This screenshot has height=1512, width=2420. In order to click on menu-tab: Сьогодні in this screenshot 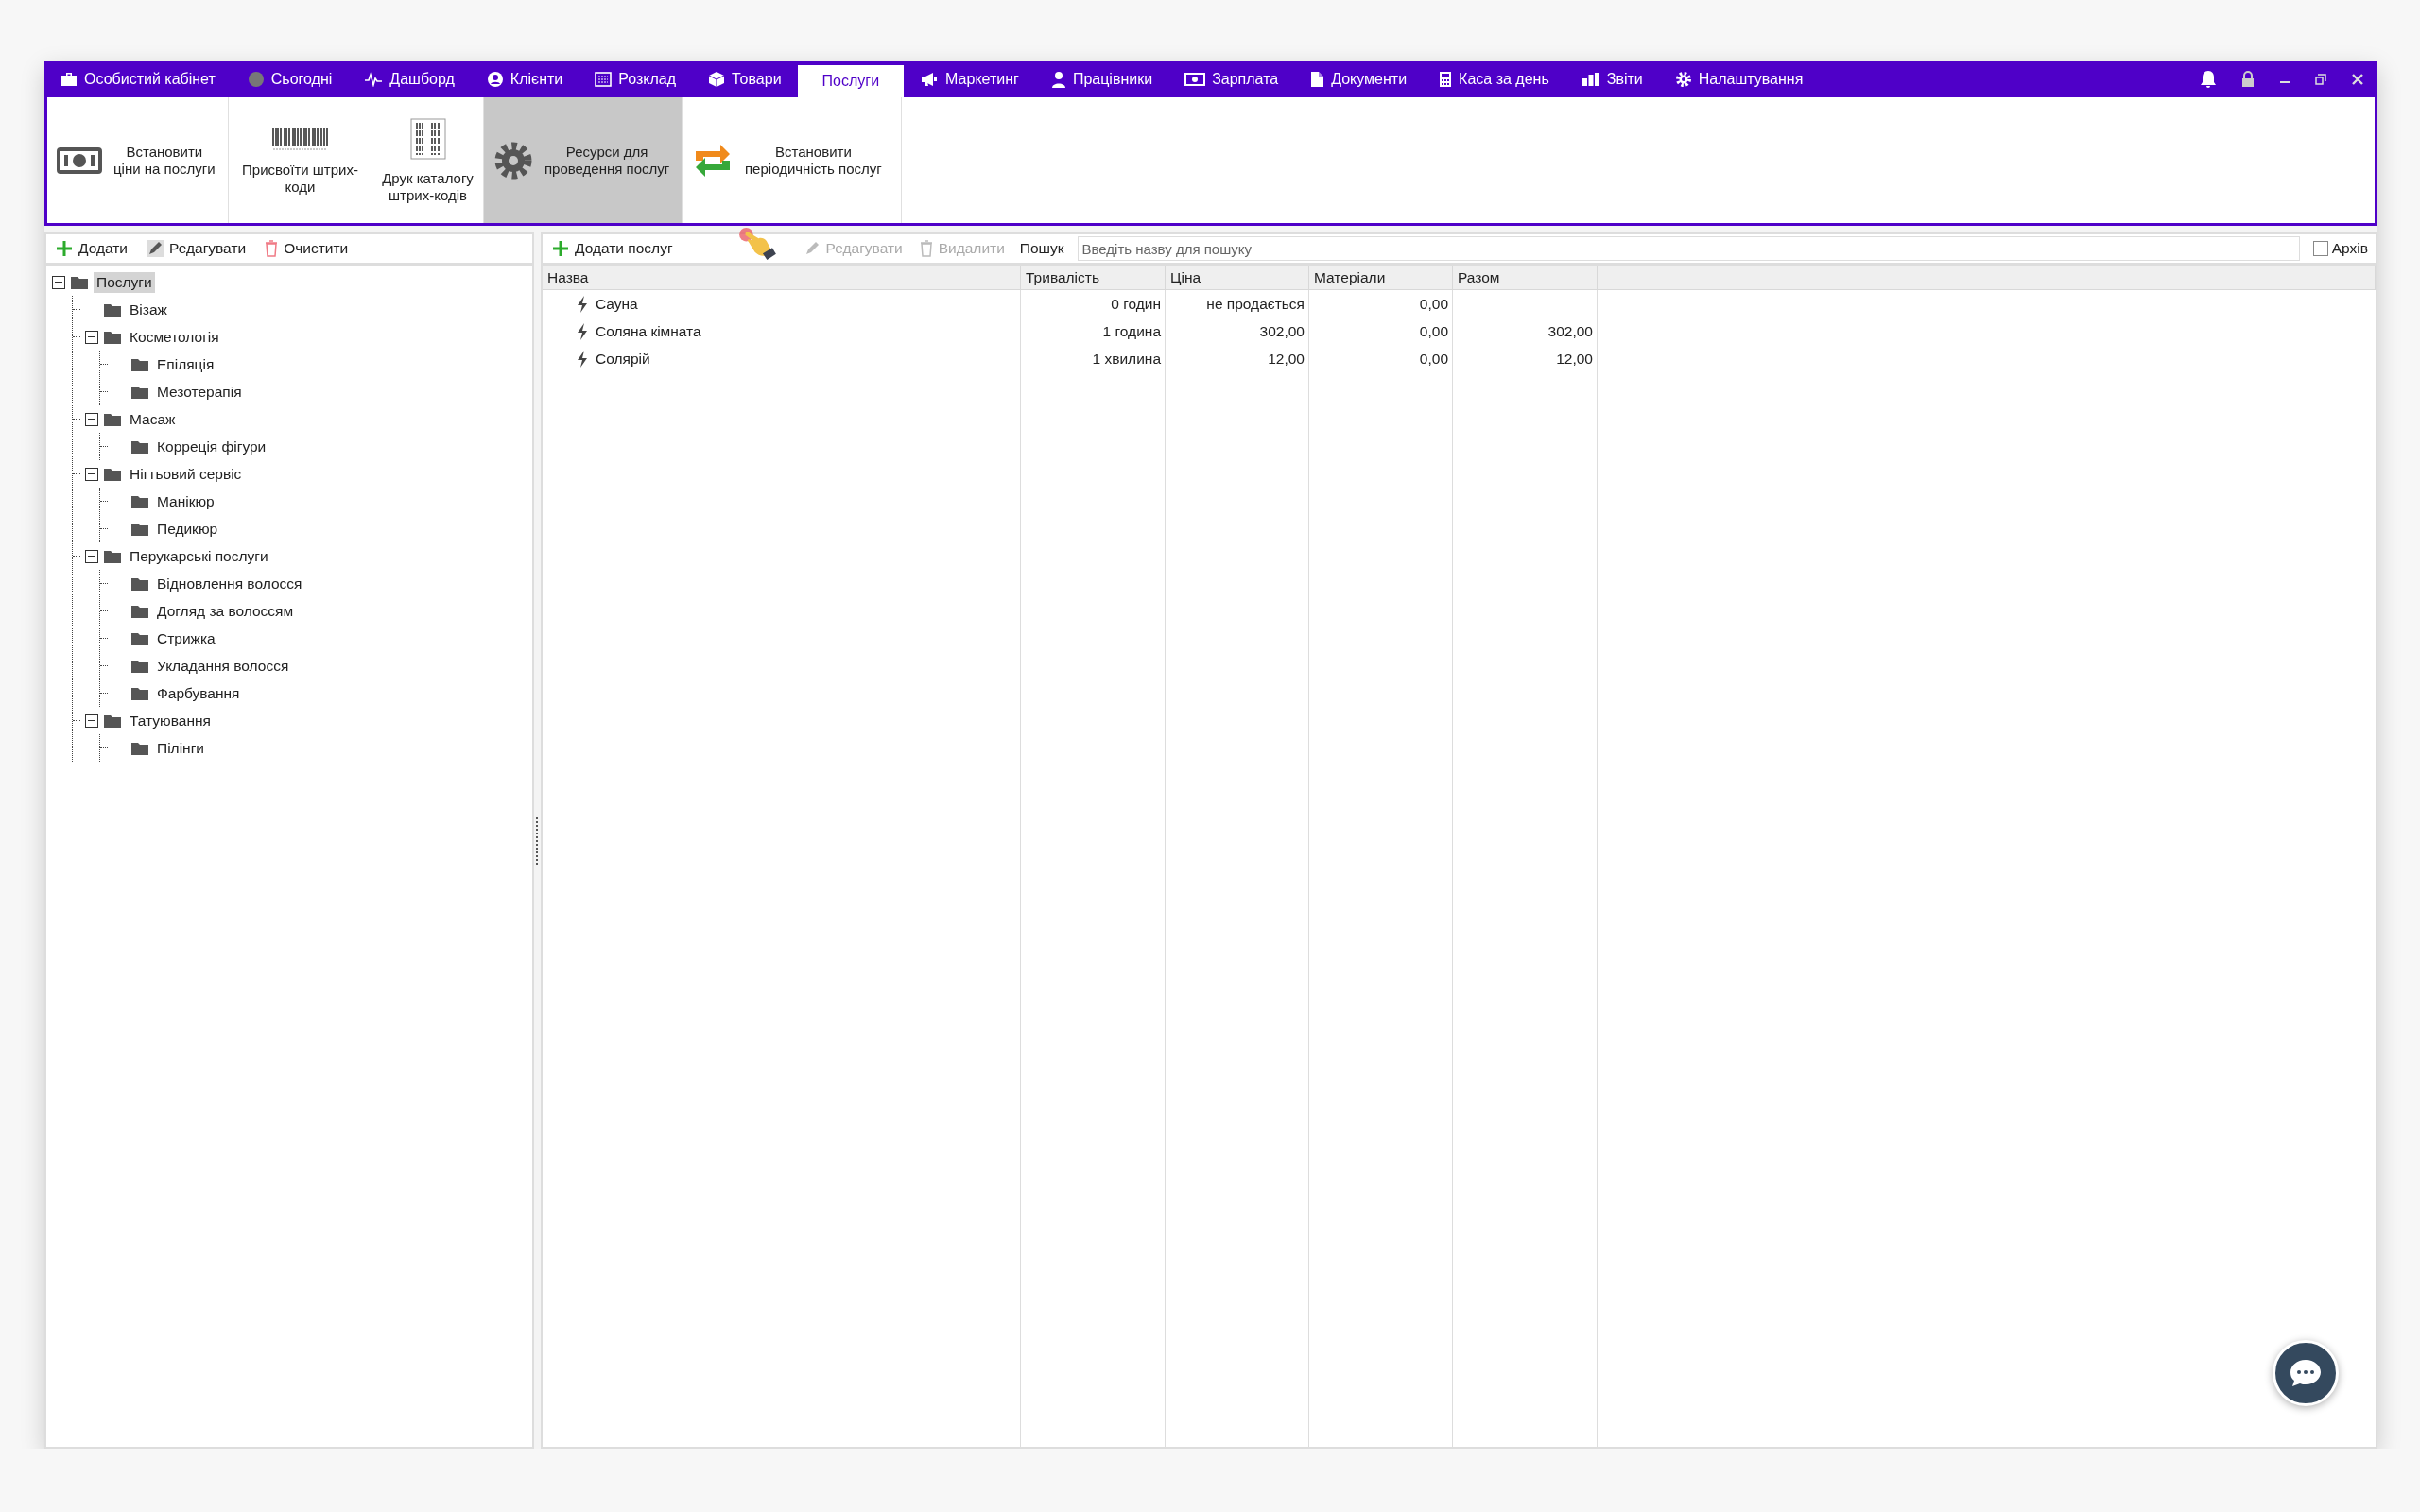, I will do `click(290, 79)`.